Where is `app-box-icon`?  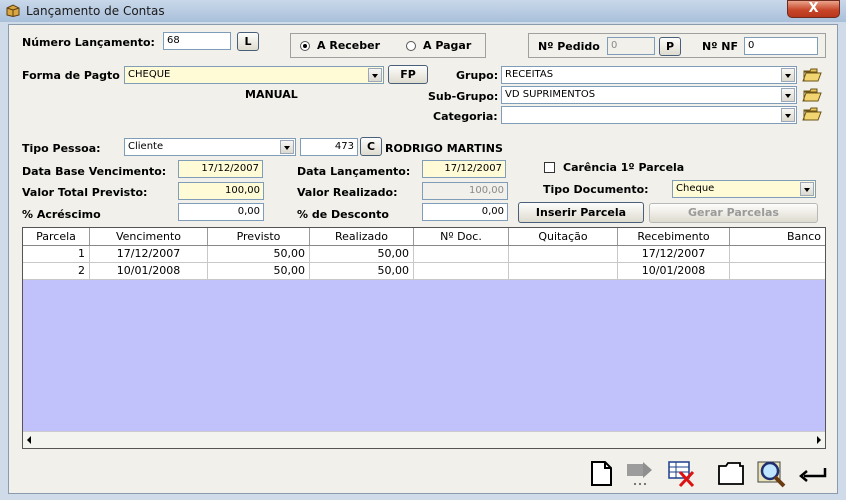
app-box-icon is located at coordinates (13, 10).